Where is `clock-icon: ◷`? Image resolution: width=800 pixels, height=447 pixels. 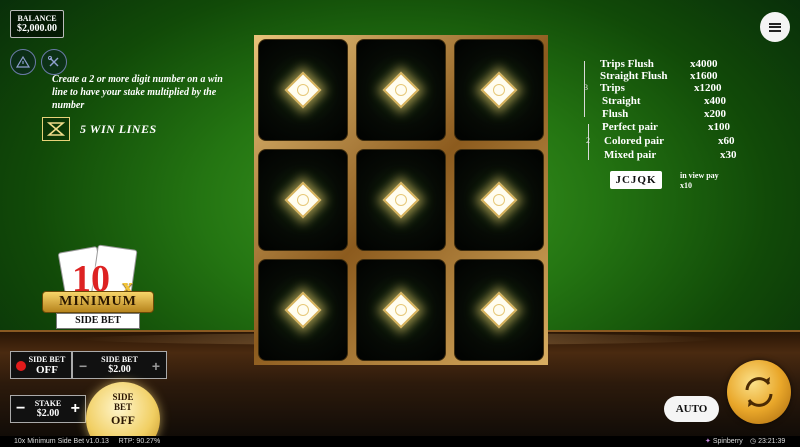
clock-icon: ◷ is located at coordinates (753, 441).